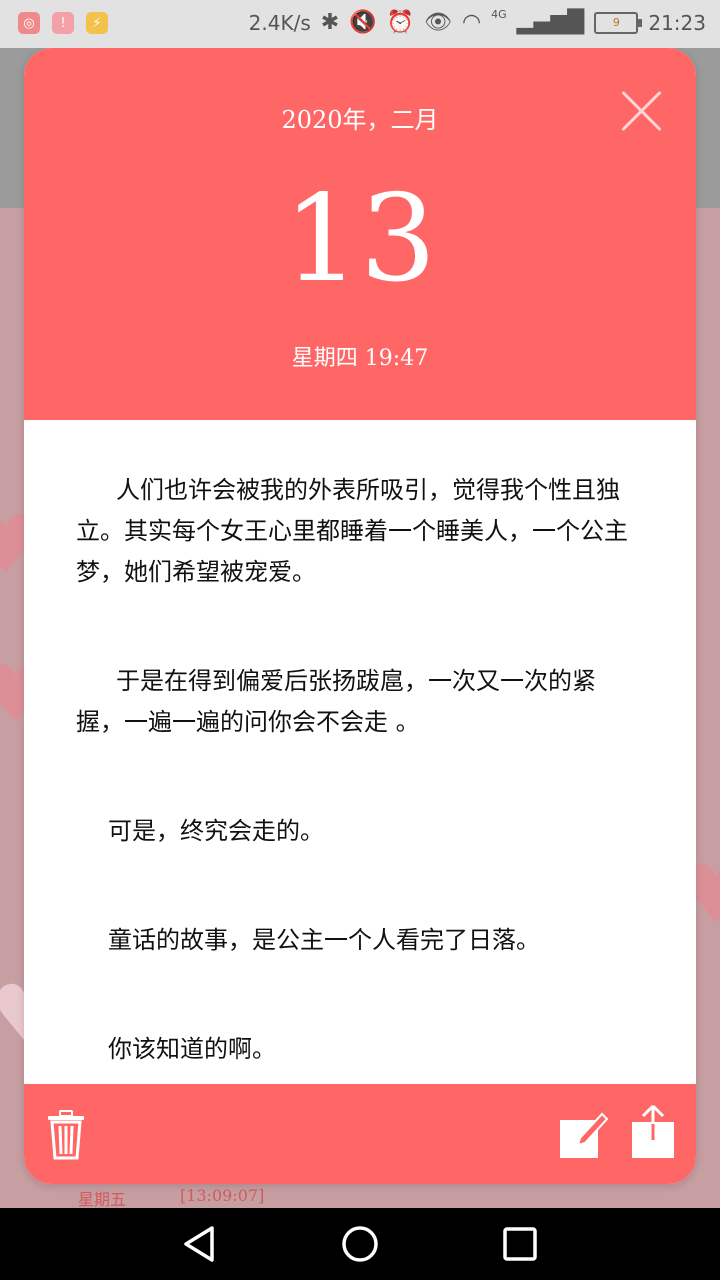  I want to click on wifi-icon: ◠, so click(471, 22).